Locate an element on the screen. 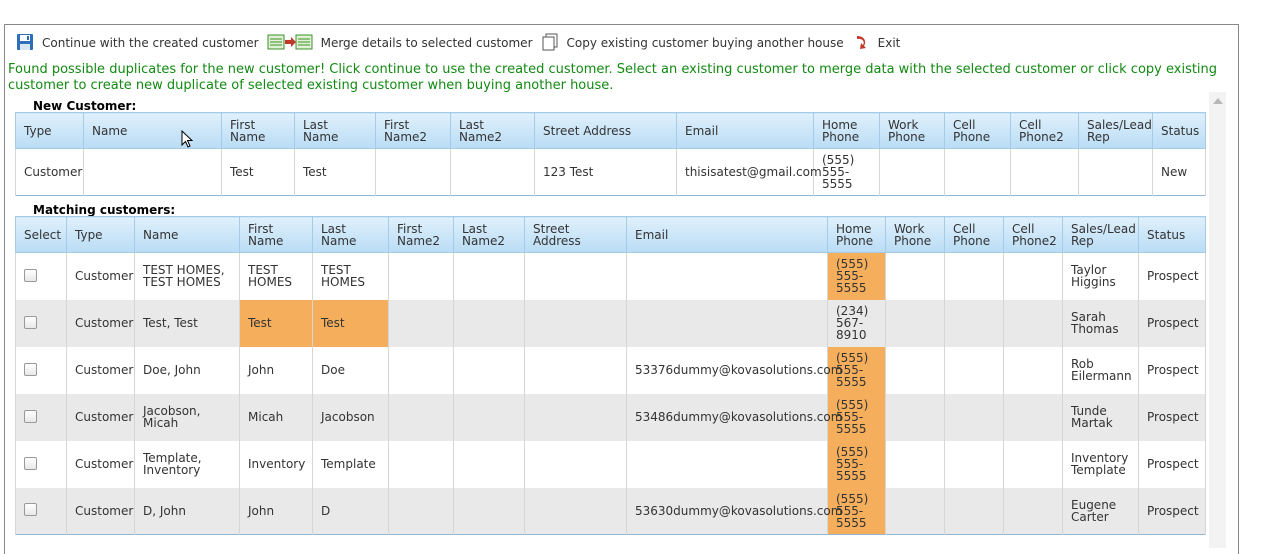 The height and width of the screenshot is (554, 1268). merge-button: Merge details to selected customer is located at coordinates (400, 43).